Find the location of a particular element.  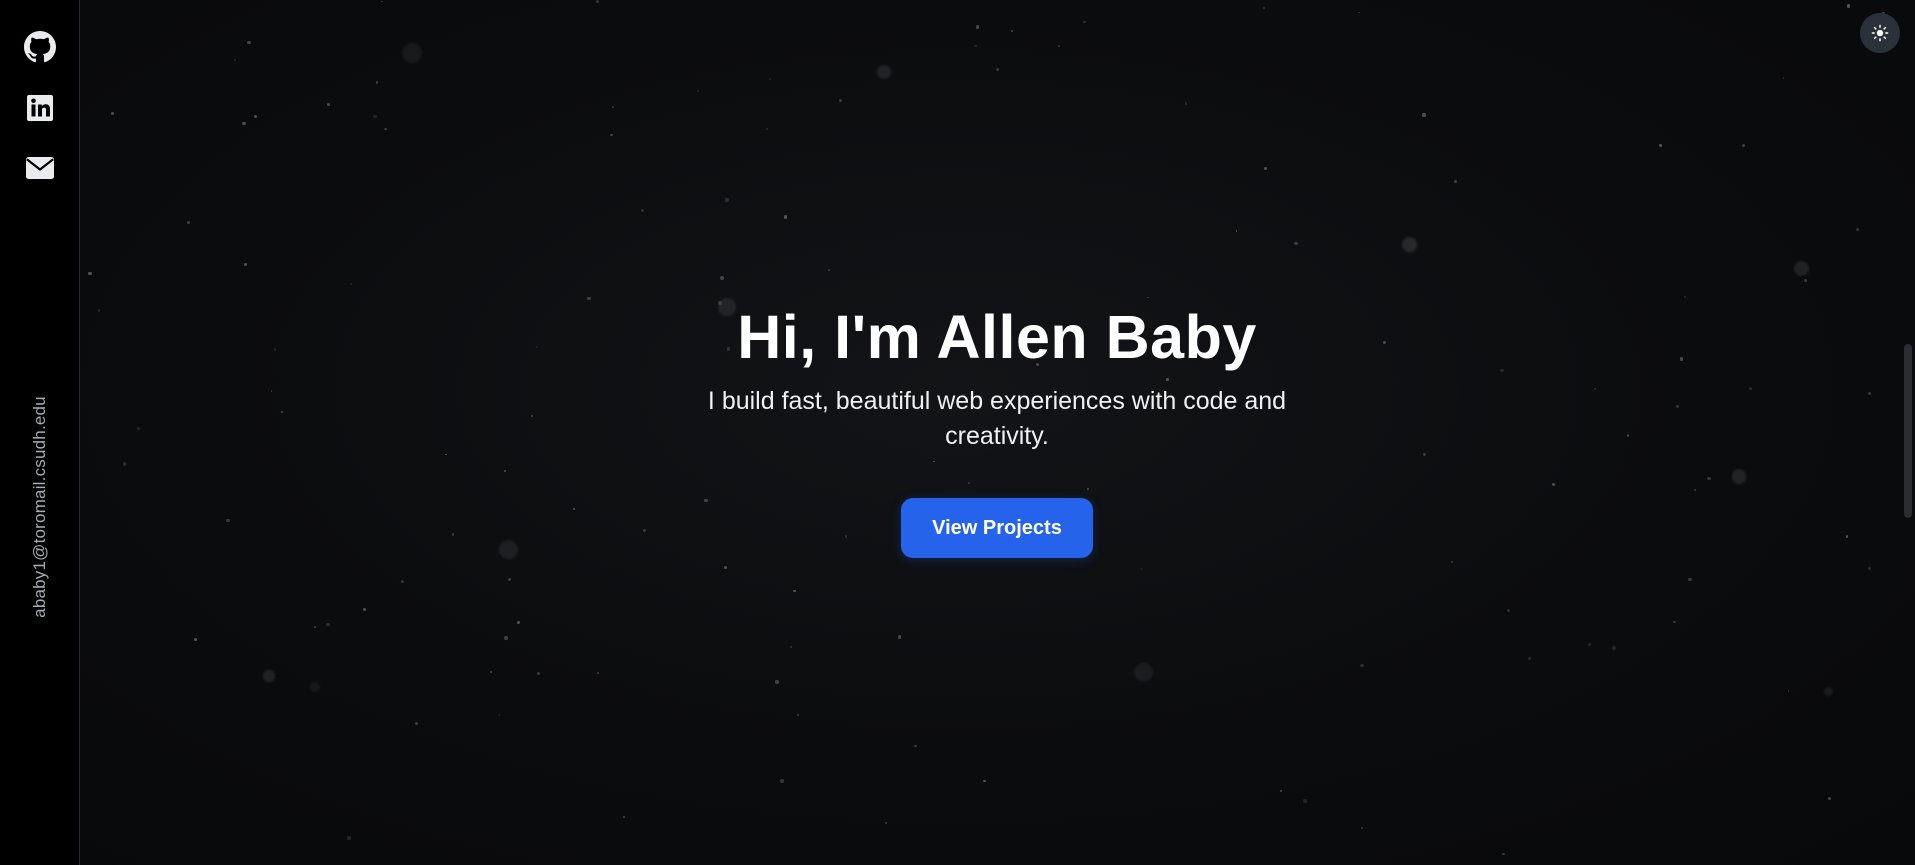

sidebar-email-link: ababy1@toromail.csudh.edu is located at coordinates (40, 507).